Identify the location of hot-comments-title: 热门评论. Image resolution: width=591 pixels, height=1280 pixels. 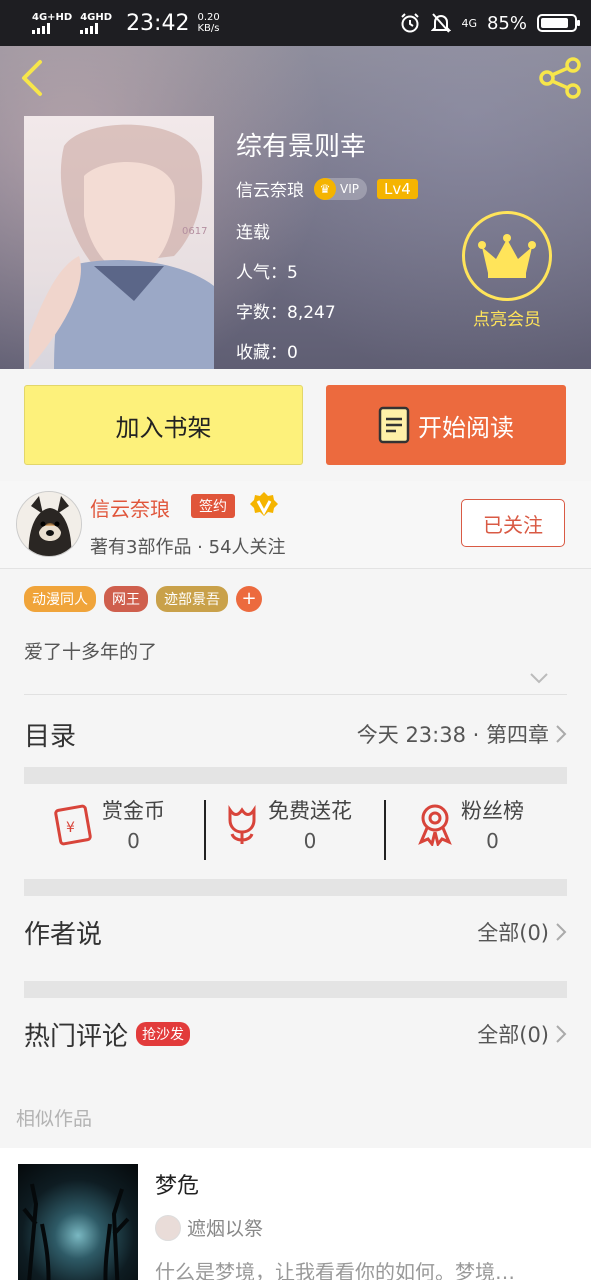
(76, 1036).